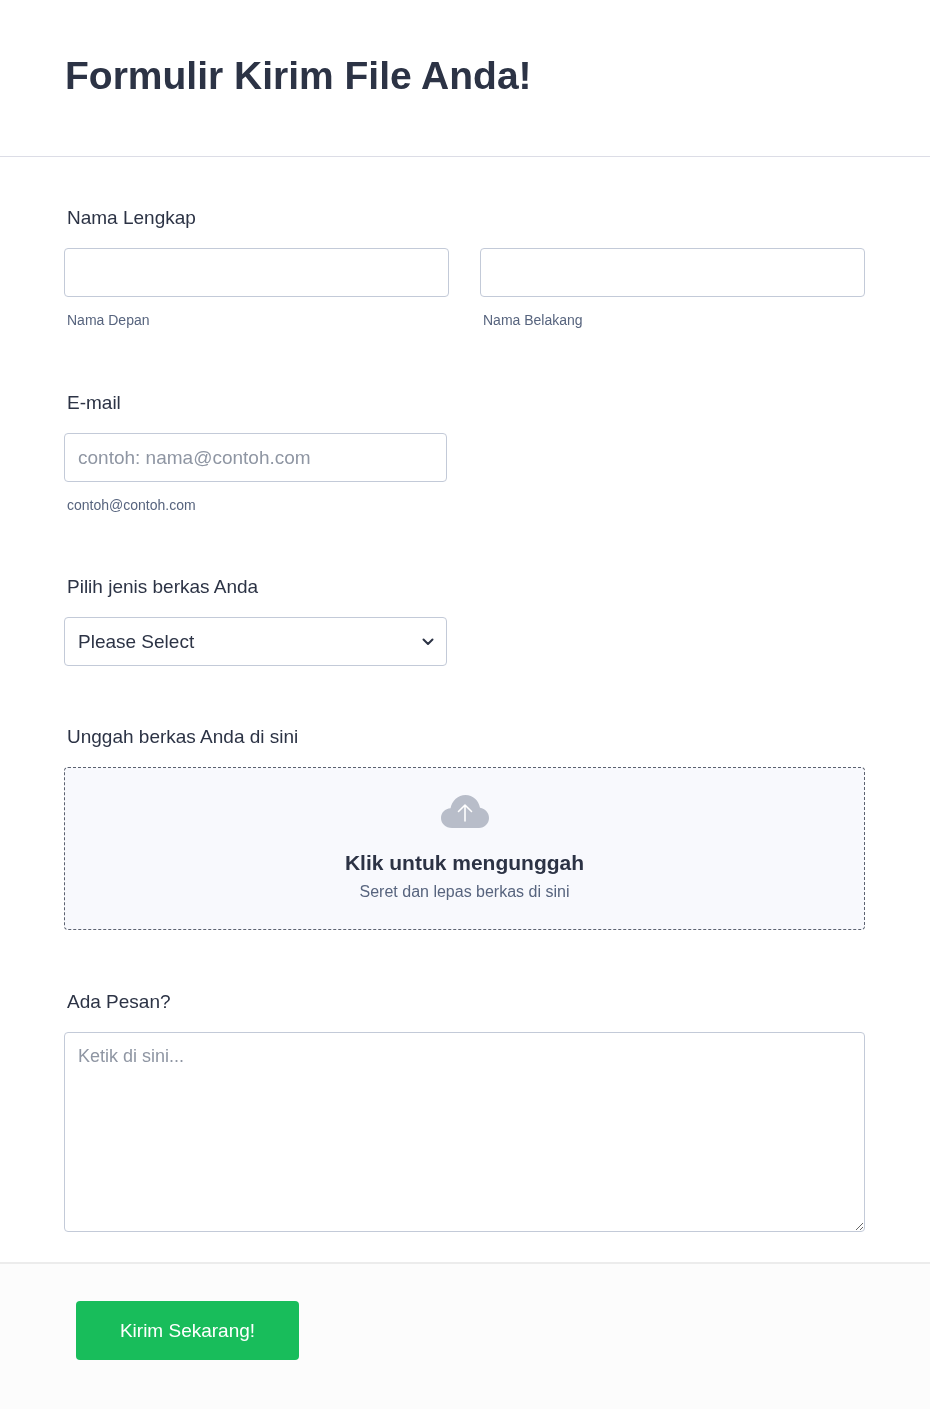 The height and width of the screenshot is (1409, 930). What do you see at coordinates (298, 76) in the screenshot?
I see `form-title: Formulir Kirim File Anda!` at bounding box center [298, 76].